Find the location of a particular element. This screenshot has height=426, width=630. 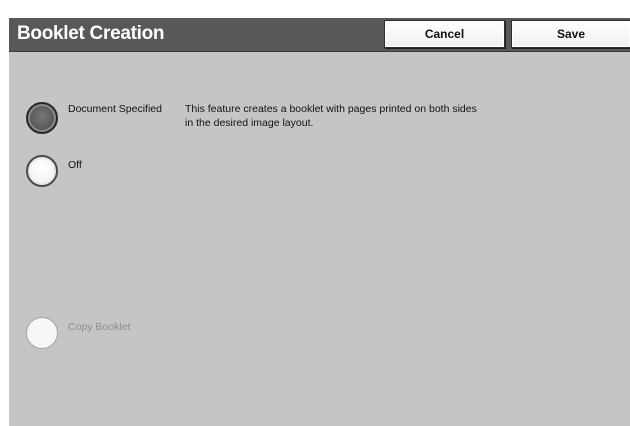

radio-selected-icon is located at coordinates (42, 118).